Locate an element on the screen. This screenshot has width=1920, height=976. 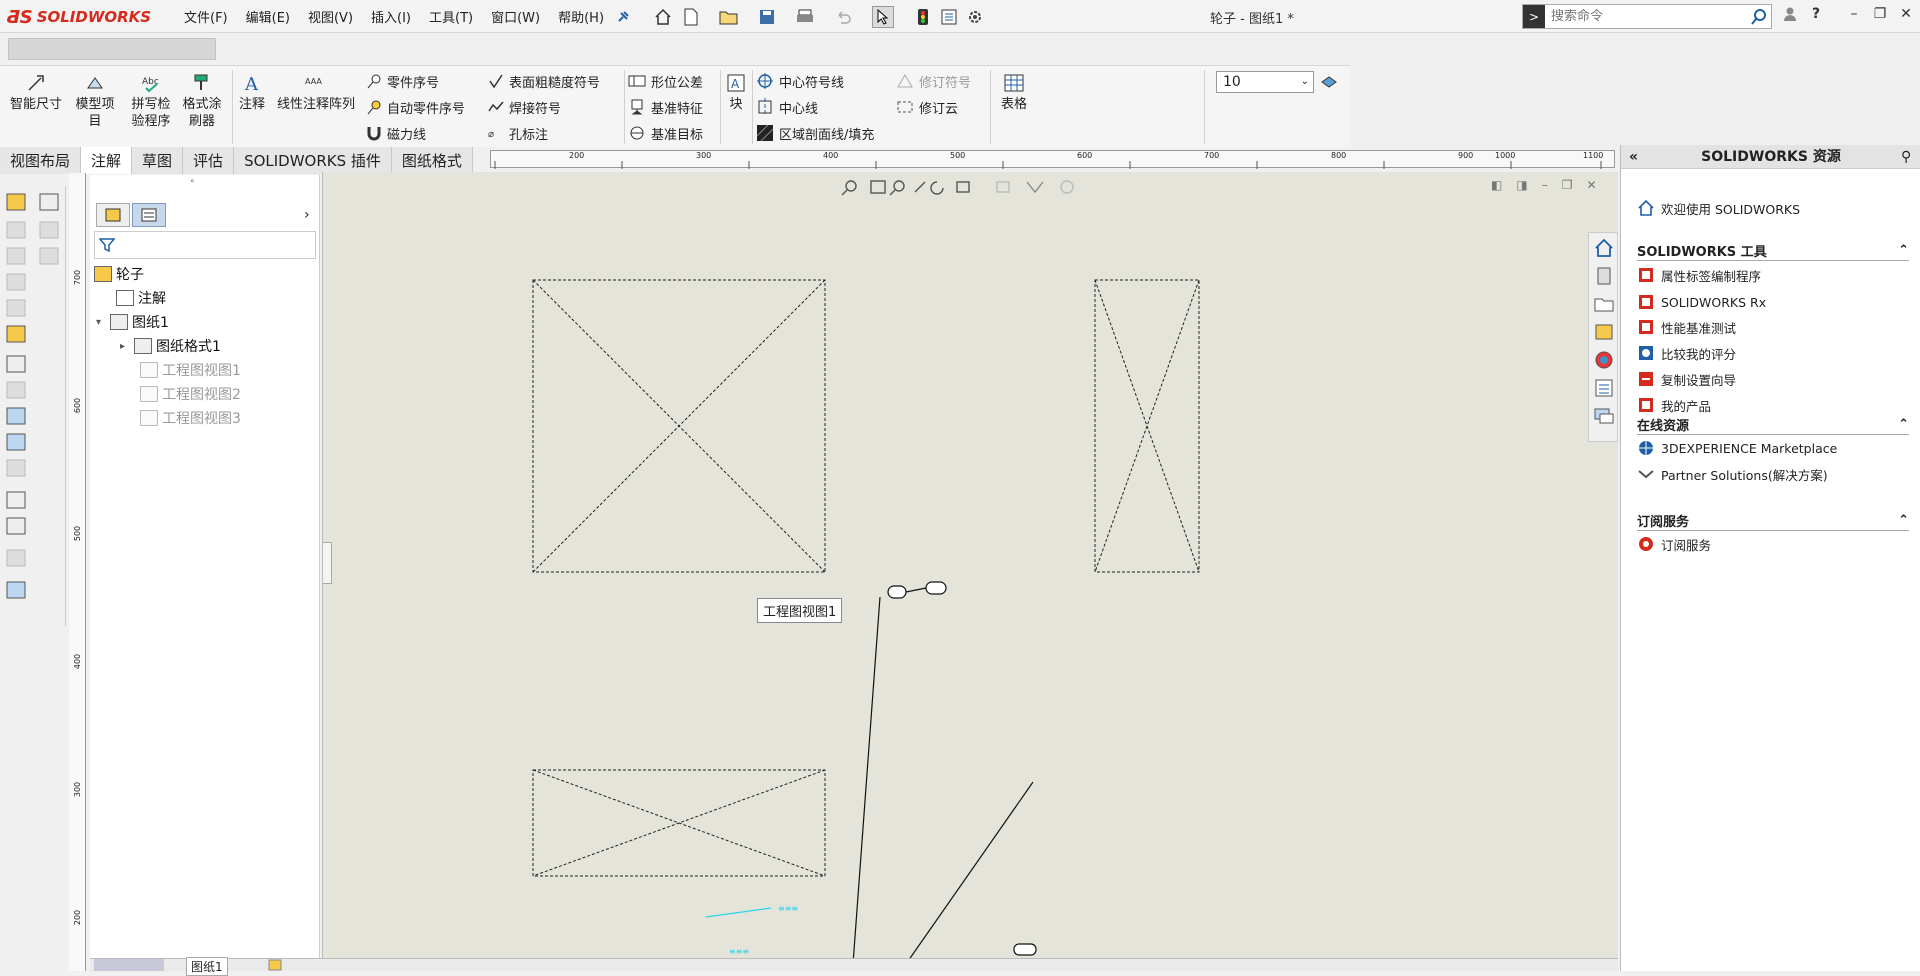
file-explorer-icon is located at coordinates (1604, 304).